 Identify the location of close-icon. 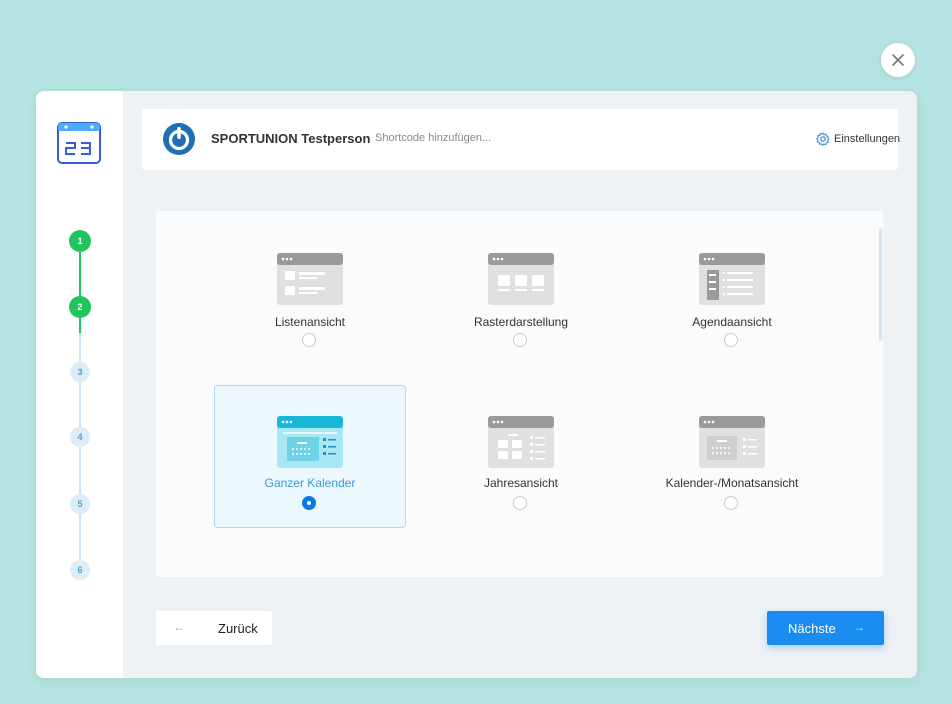
(898, 60).